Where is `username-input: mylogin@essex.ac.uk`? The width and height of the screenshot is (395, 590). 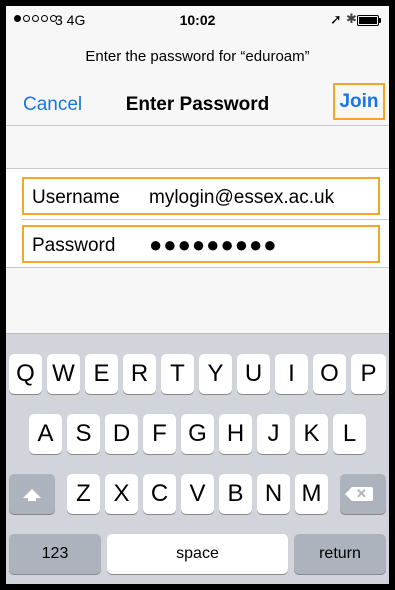
username-input: mylogin@essex.ac.uk is located at coordinates (241, 198).